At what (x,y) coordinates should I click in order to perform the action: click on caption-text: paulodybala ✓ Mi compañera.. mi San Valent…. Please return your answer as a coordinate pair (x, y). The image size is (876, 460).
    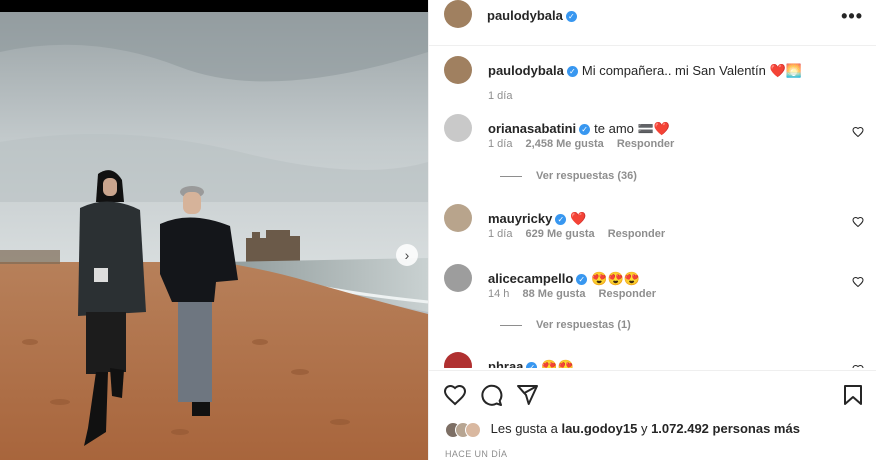
    Looking at the image, I should click on (645, 71).